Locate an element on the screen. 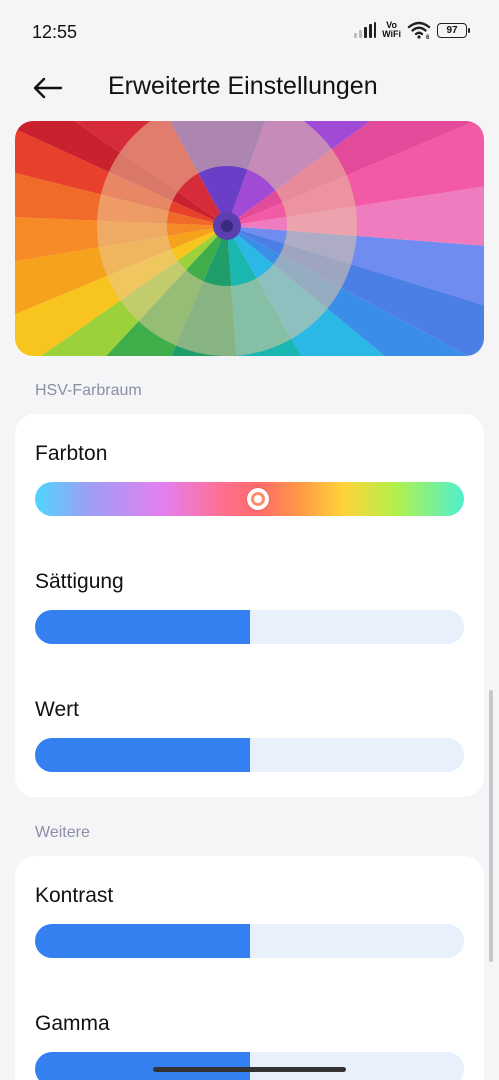 The image size is (499, 1080). contrast-slider is located at coordinates (249, 941).